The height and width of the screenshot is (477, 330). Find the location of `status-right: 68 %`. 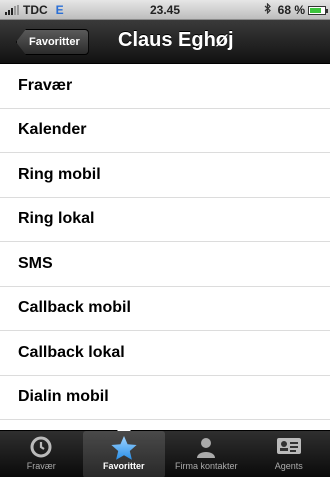

status-right: 68 % is located at coordinates (296, 9).